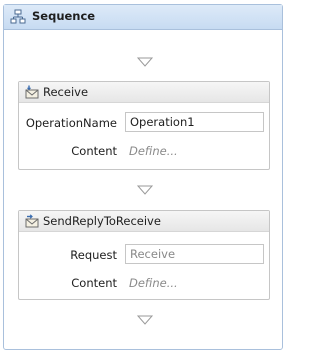 The height and width of the screenshot is (356, 320). Describe the element at coordinates (66, 92) in the screenshot. I see `receive-title: Receive` at that location.